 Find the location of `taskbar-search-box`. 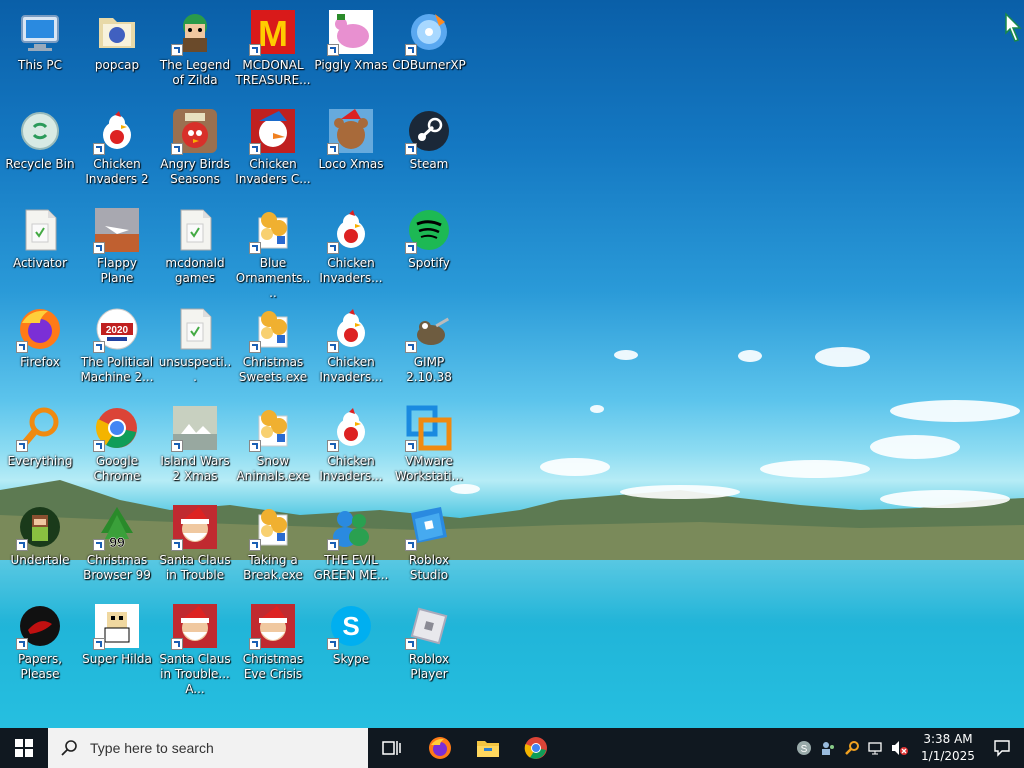

taskbar-search-box is located at coordinates (208, 748).